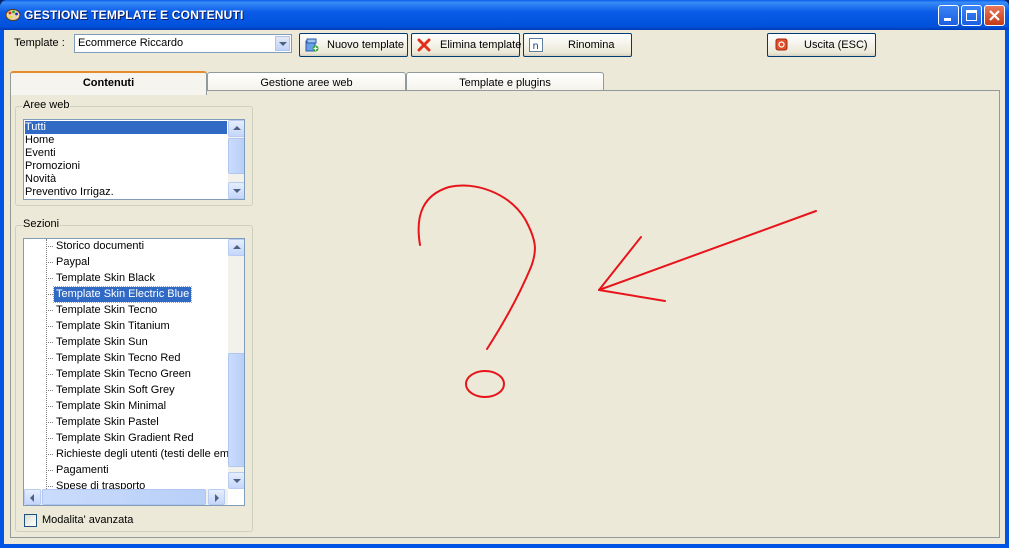 The width and height of the screenshot is (1009, 548). What do you see at coordinates (306, 83) in the screenshot?
I see `tab-gestione-aree-web-label: Gestione aree web` at bounding box center [306, 83].